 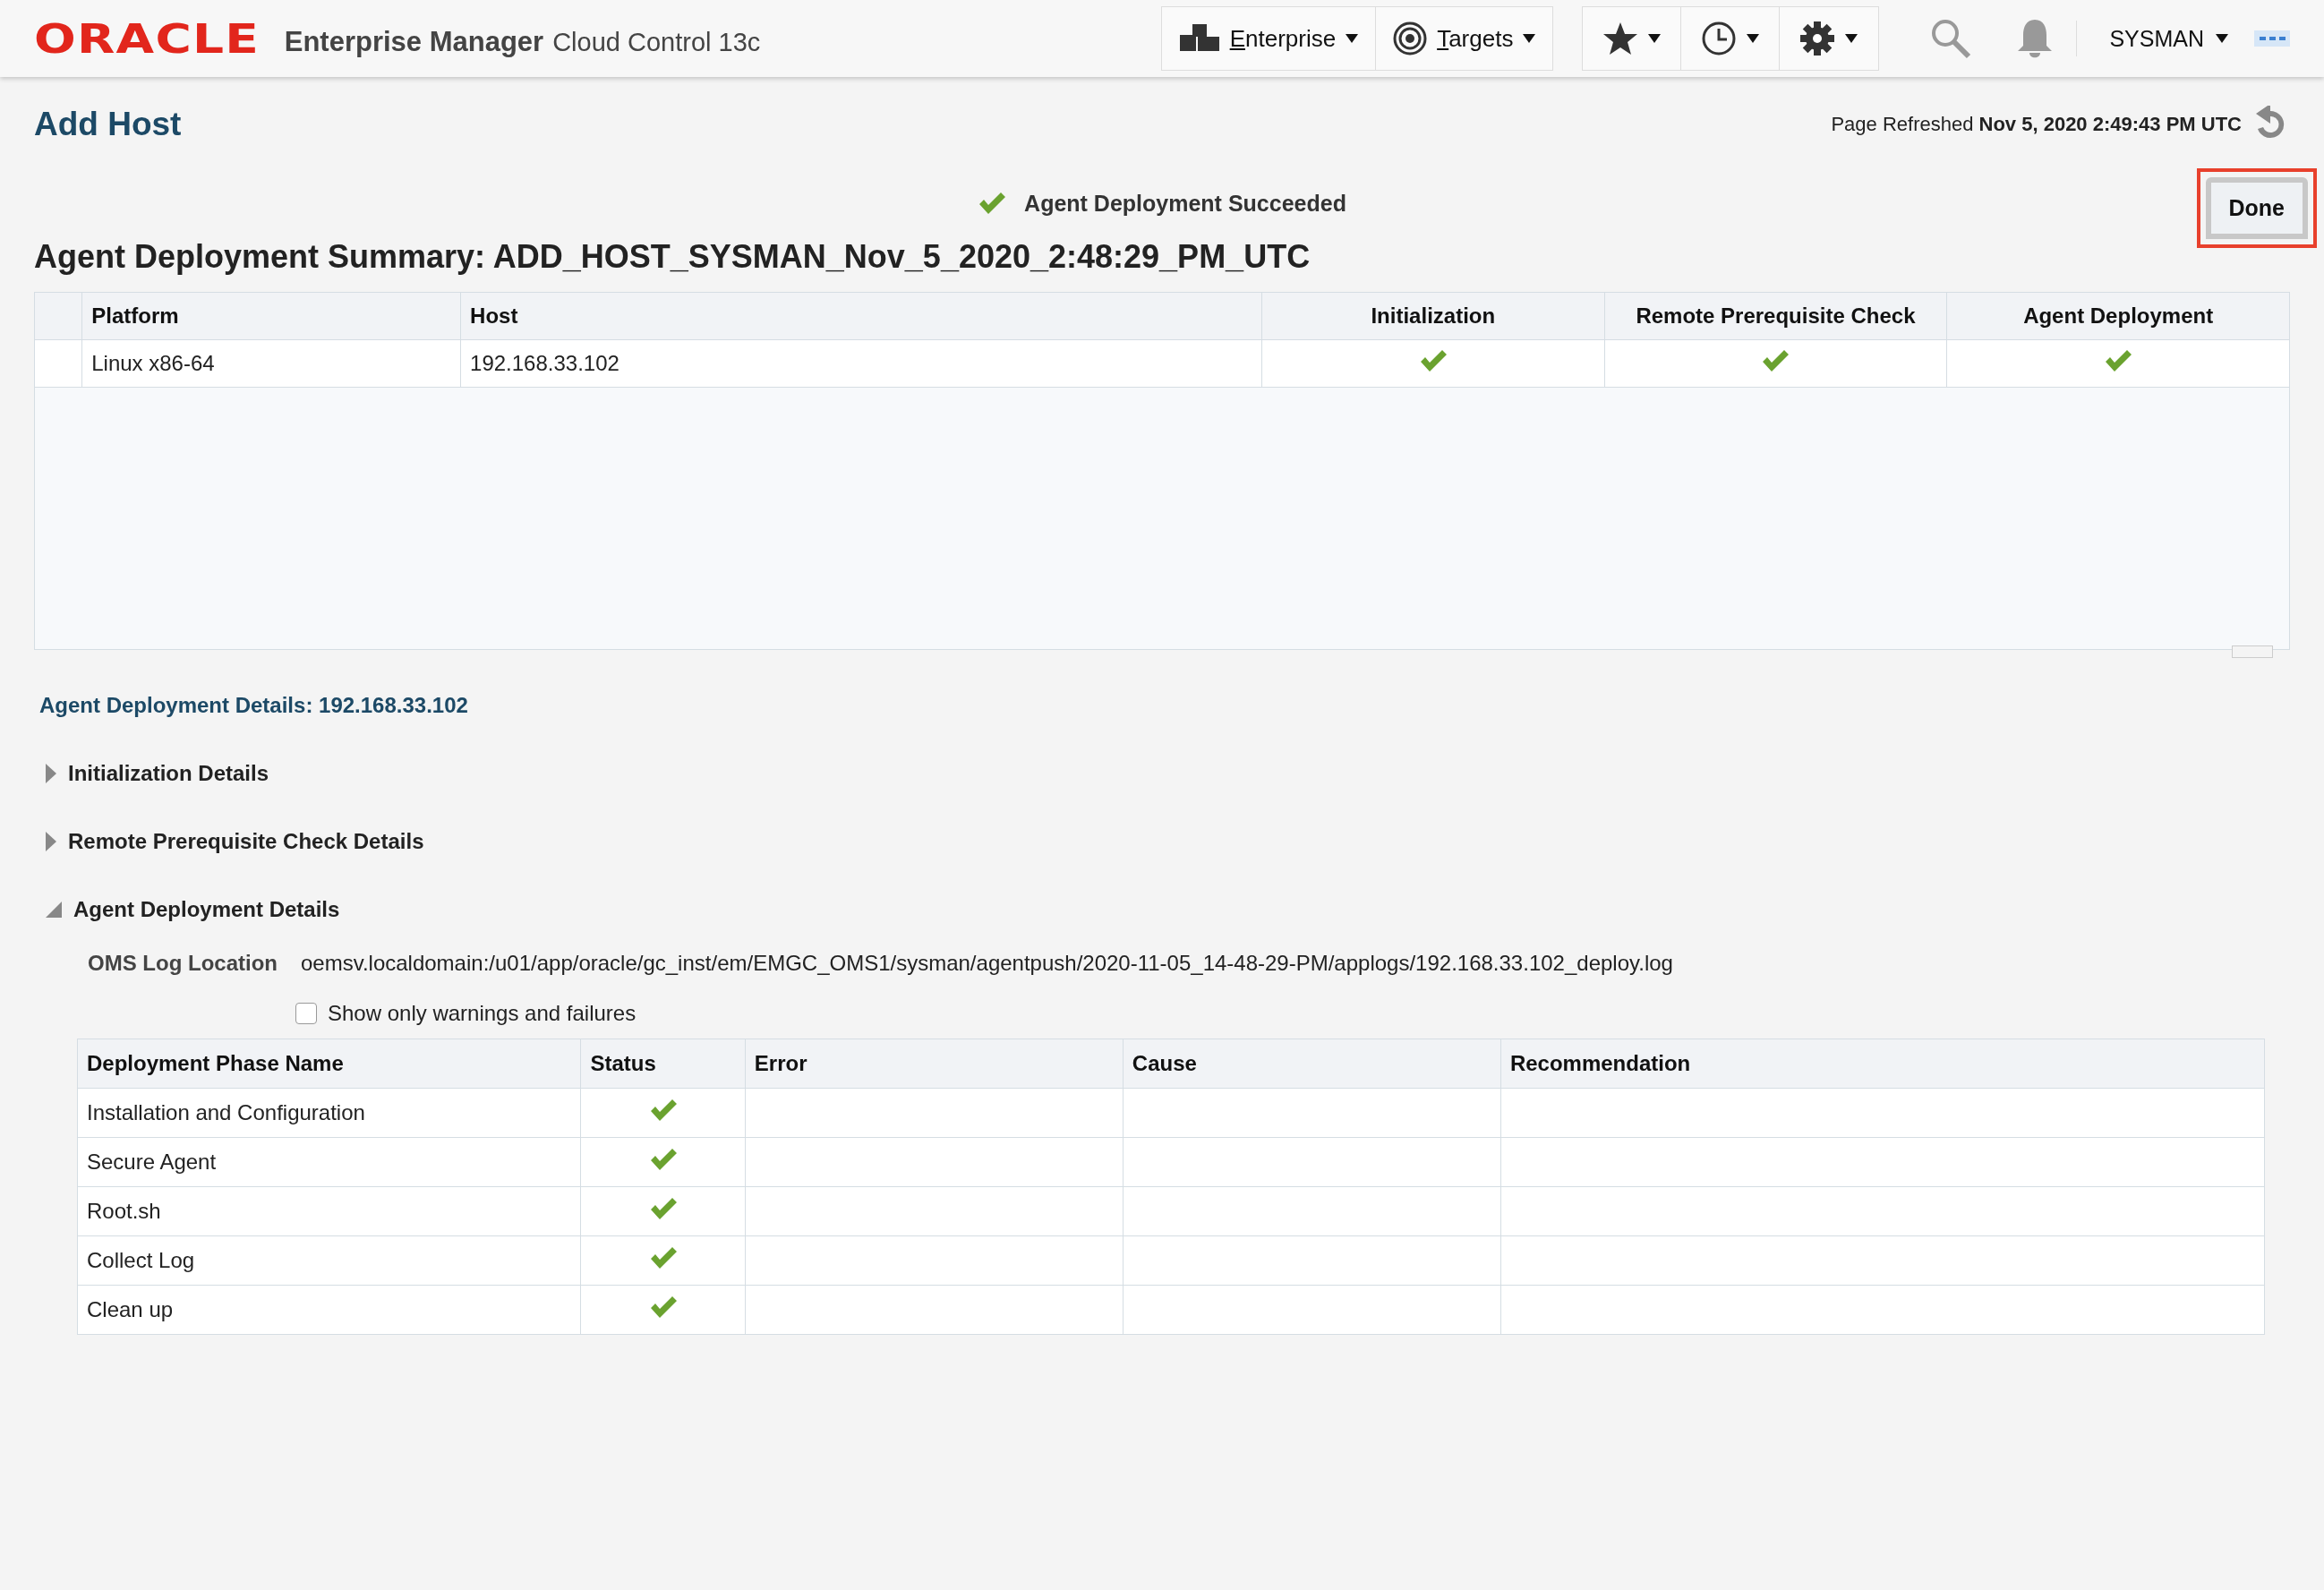 I want to click on settings-icon, so click(x=1817, y=38).